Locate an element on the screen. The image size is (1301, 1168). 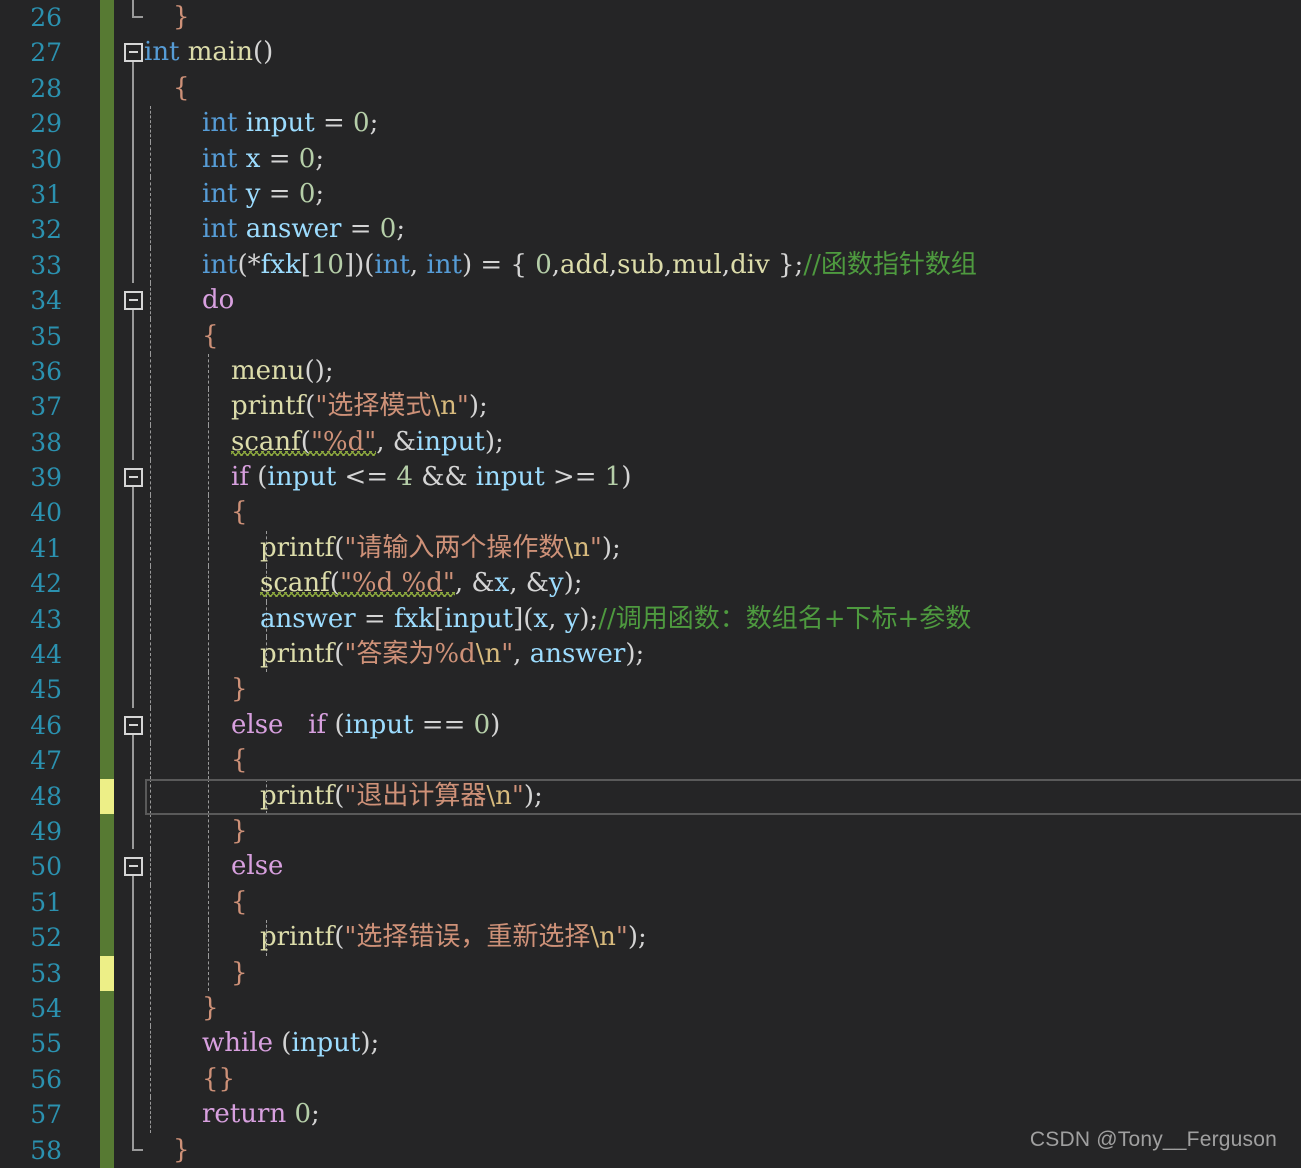
code-line: 32 int answer = 0; is located at coordinates (650, 230).